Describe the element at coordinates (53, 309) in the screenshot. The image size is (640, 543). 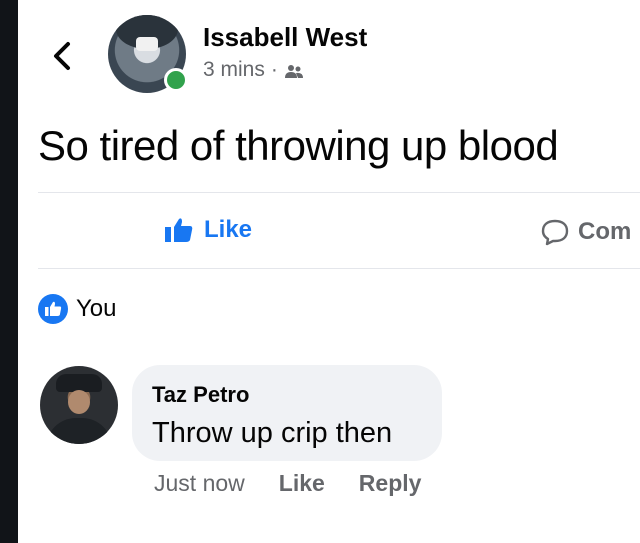
I see `like-badge-icon` at that location.